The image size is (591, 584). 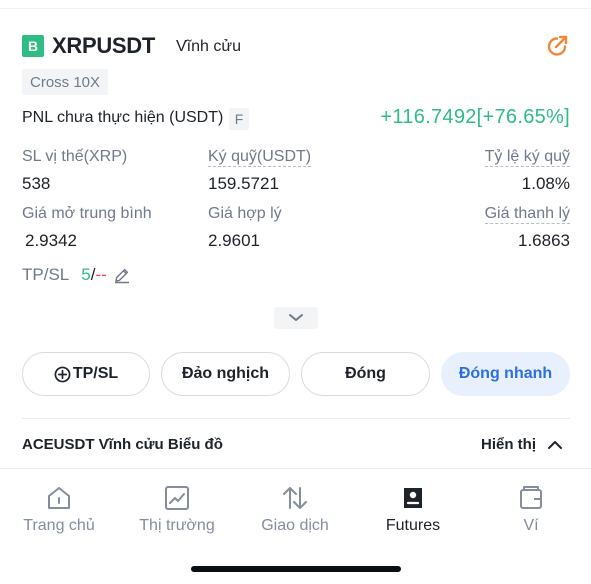 What do you see at coordinates (508, 444) in the screenshot?
I see `show-toggle: Hiển thị` at bounding box center [508, 444].